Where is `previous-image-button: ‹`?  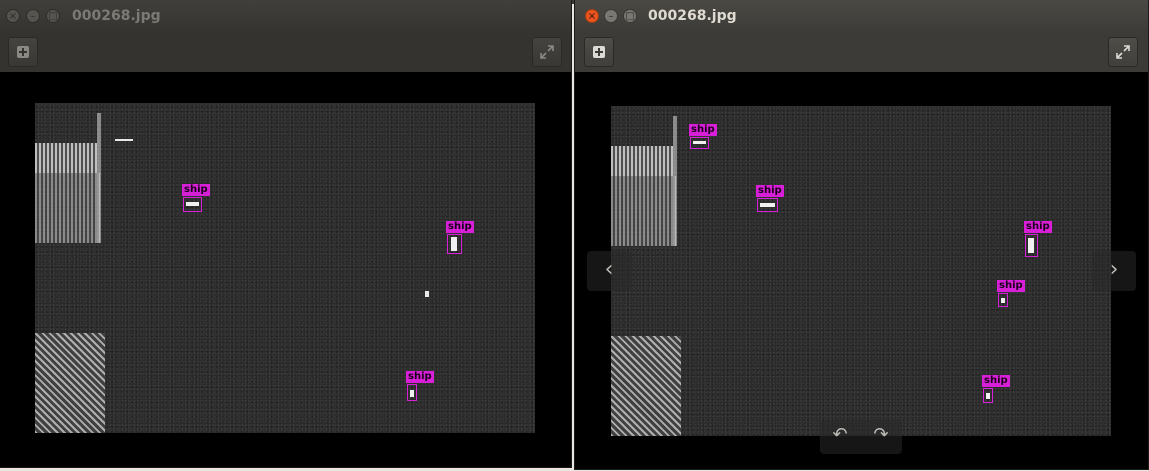
previous-image-button: ‹ is located at coordinates (609, 271).